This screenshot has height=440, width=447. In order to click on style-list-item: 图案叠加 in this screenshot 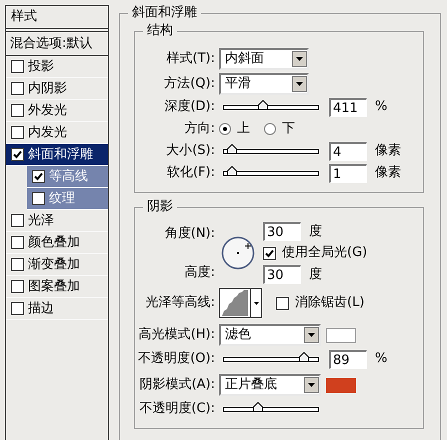, I will do `click(57, 287)`.